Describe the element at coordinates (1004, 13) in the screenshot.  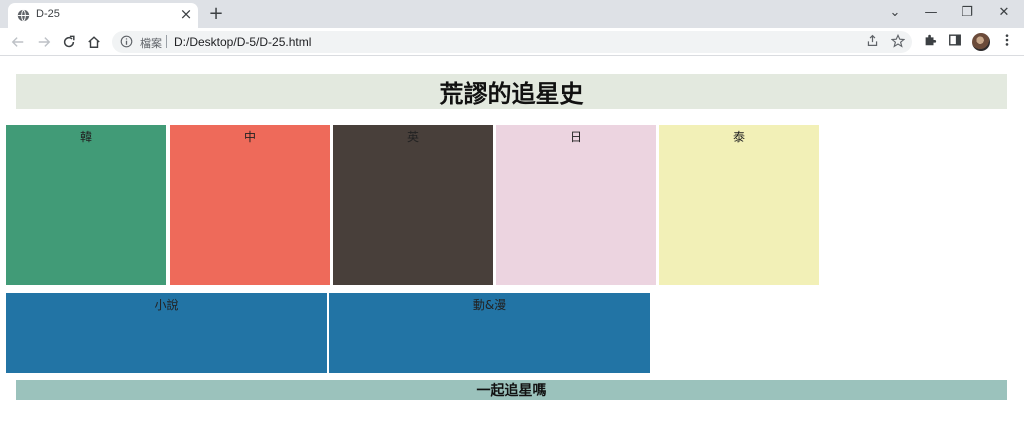
I see `close-window-button: ✕` at that location.